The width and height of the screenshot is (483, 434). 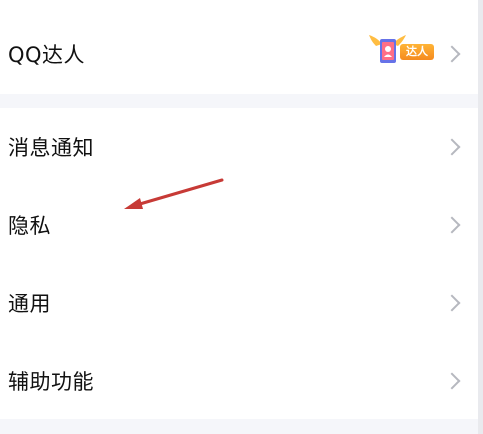 What do you see at coordinates (51, 148) in the screenshot?
I see `notifications-label: 消息通知` at bounding box center [51, 148].